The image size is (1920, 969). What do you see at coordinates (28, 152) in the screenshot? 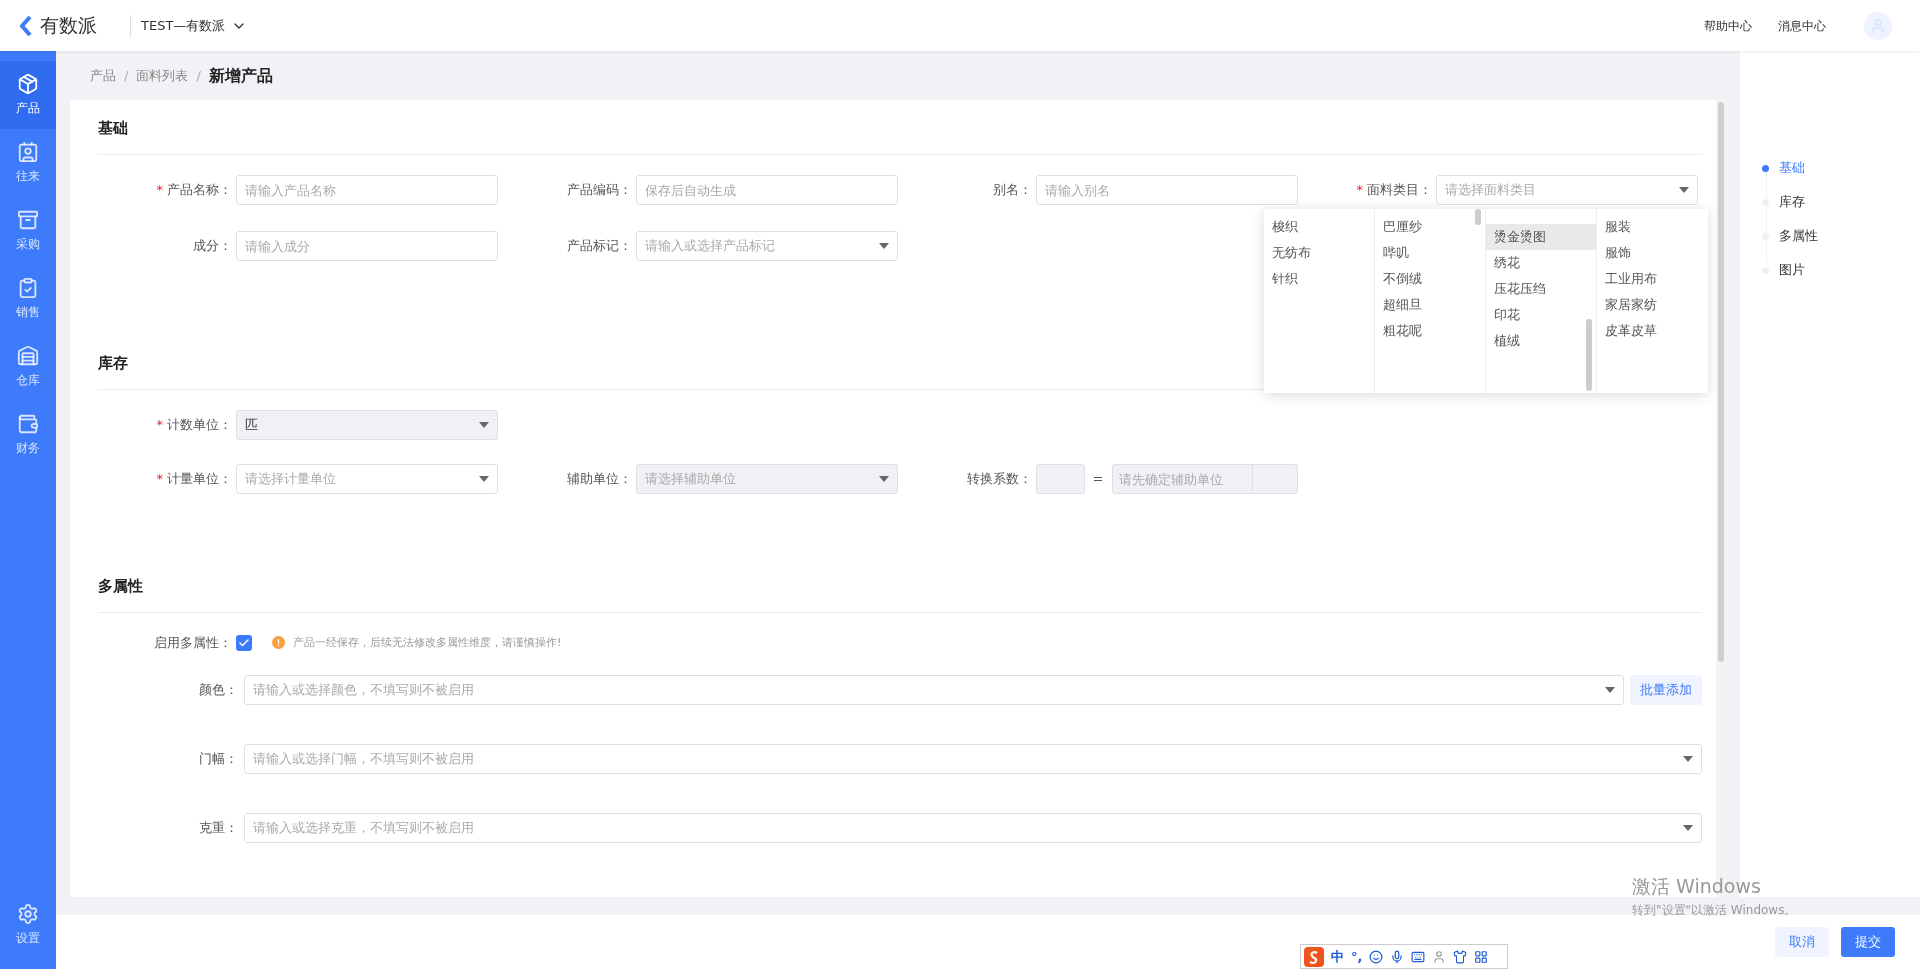
I see `contact-card-icon` at bounding box center [28, 152].